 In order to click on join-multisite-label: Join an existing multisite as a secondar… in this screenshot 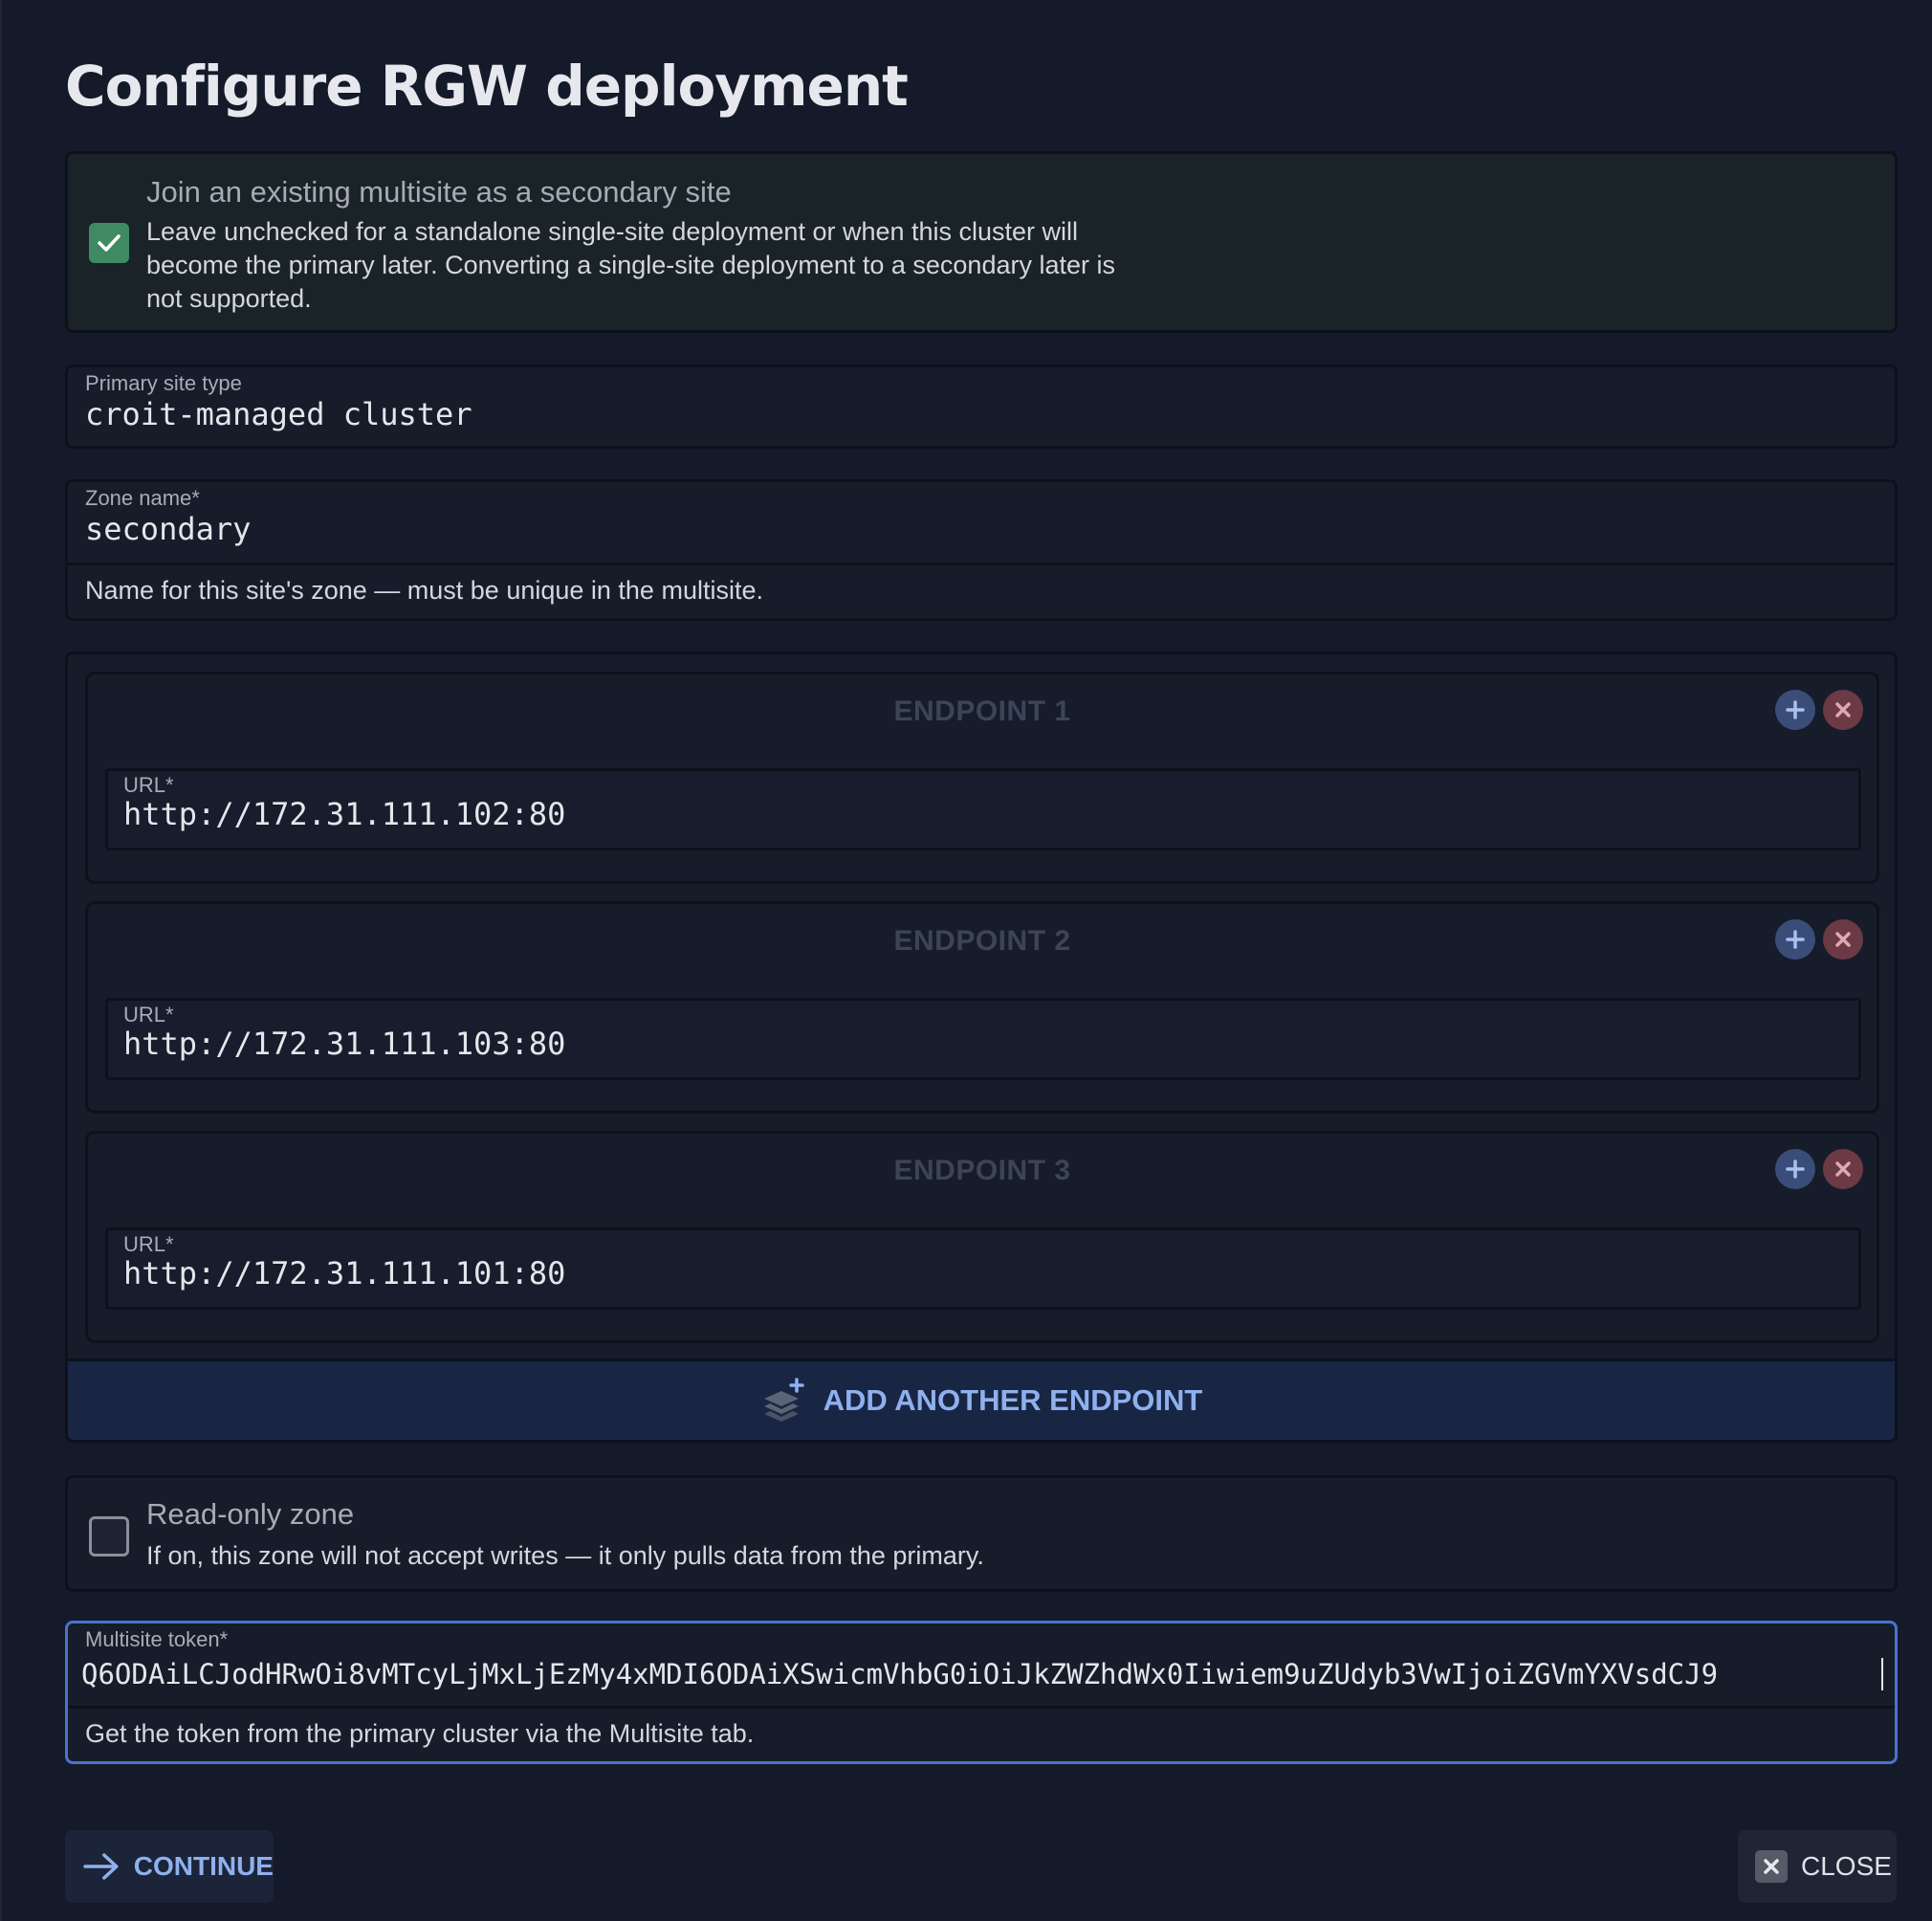, I will do `click(439, 192)`.